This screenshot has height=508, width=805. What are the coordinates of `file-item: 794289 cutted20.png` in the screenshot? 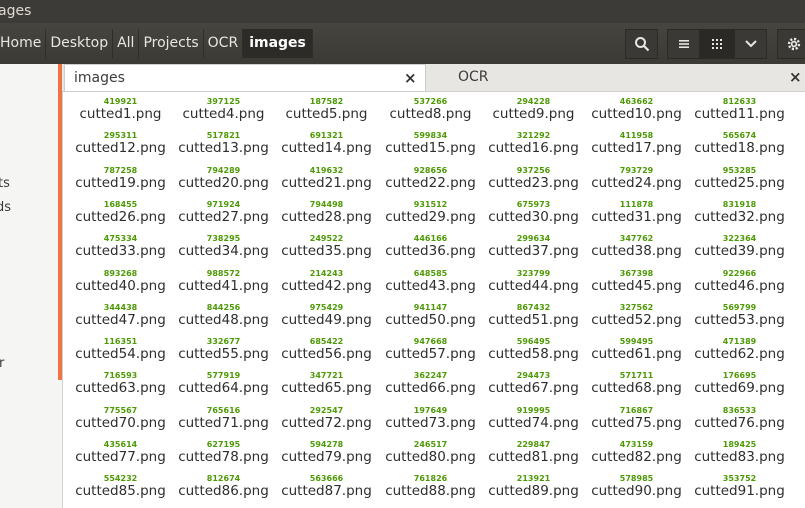 It's located at (223, 178).